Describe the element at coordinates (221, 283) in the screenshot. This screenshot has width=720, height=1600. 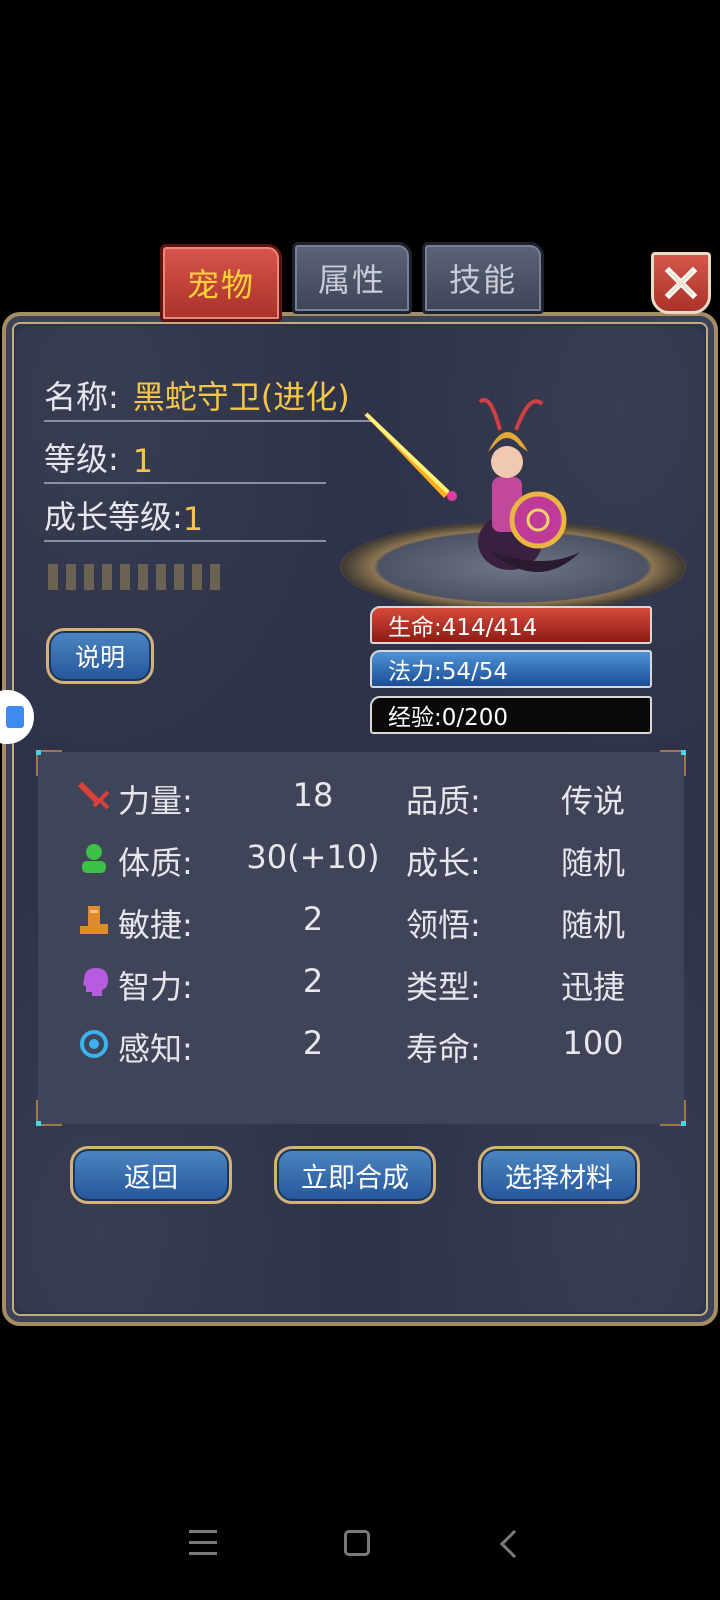
I see `tab-pet: 宠物` at that location.